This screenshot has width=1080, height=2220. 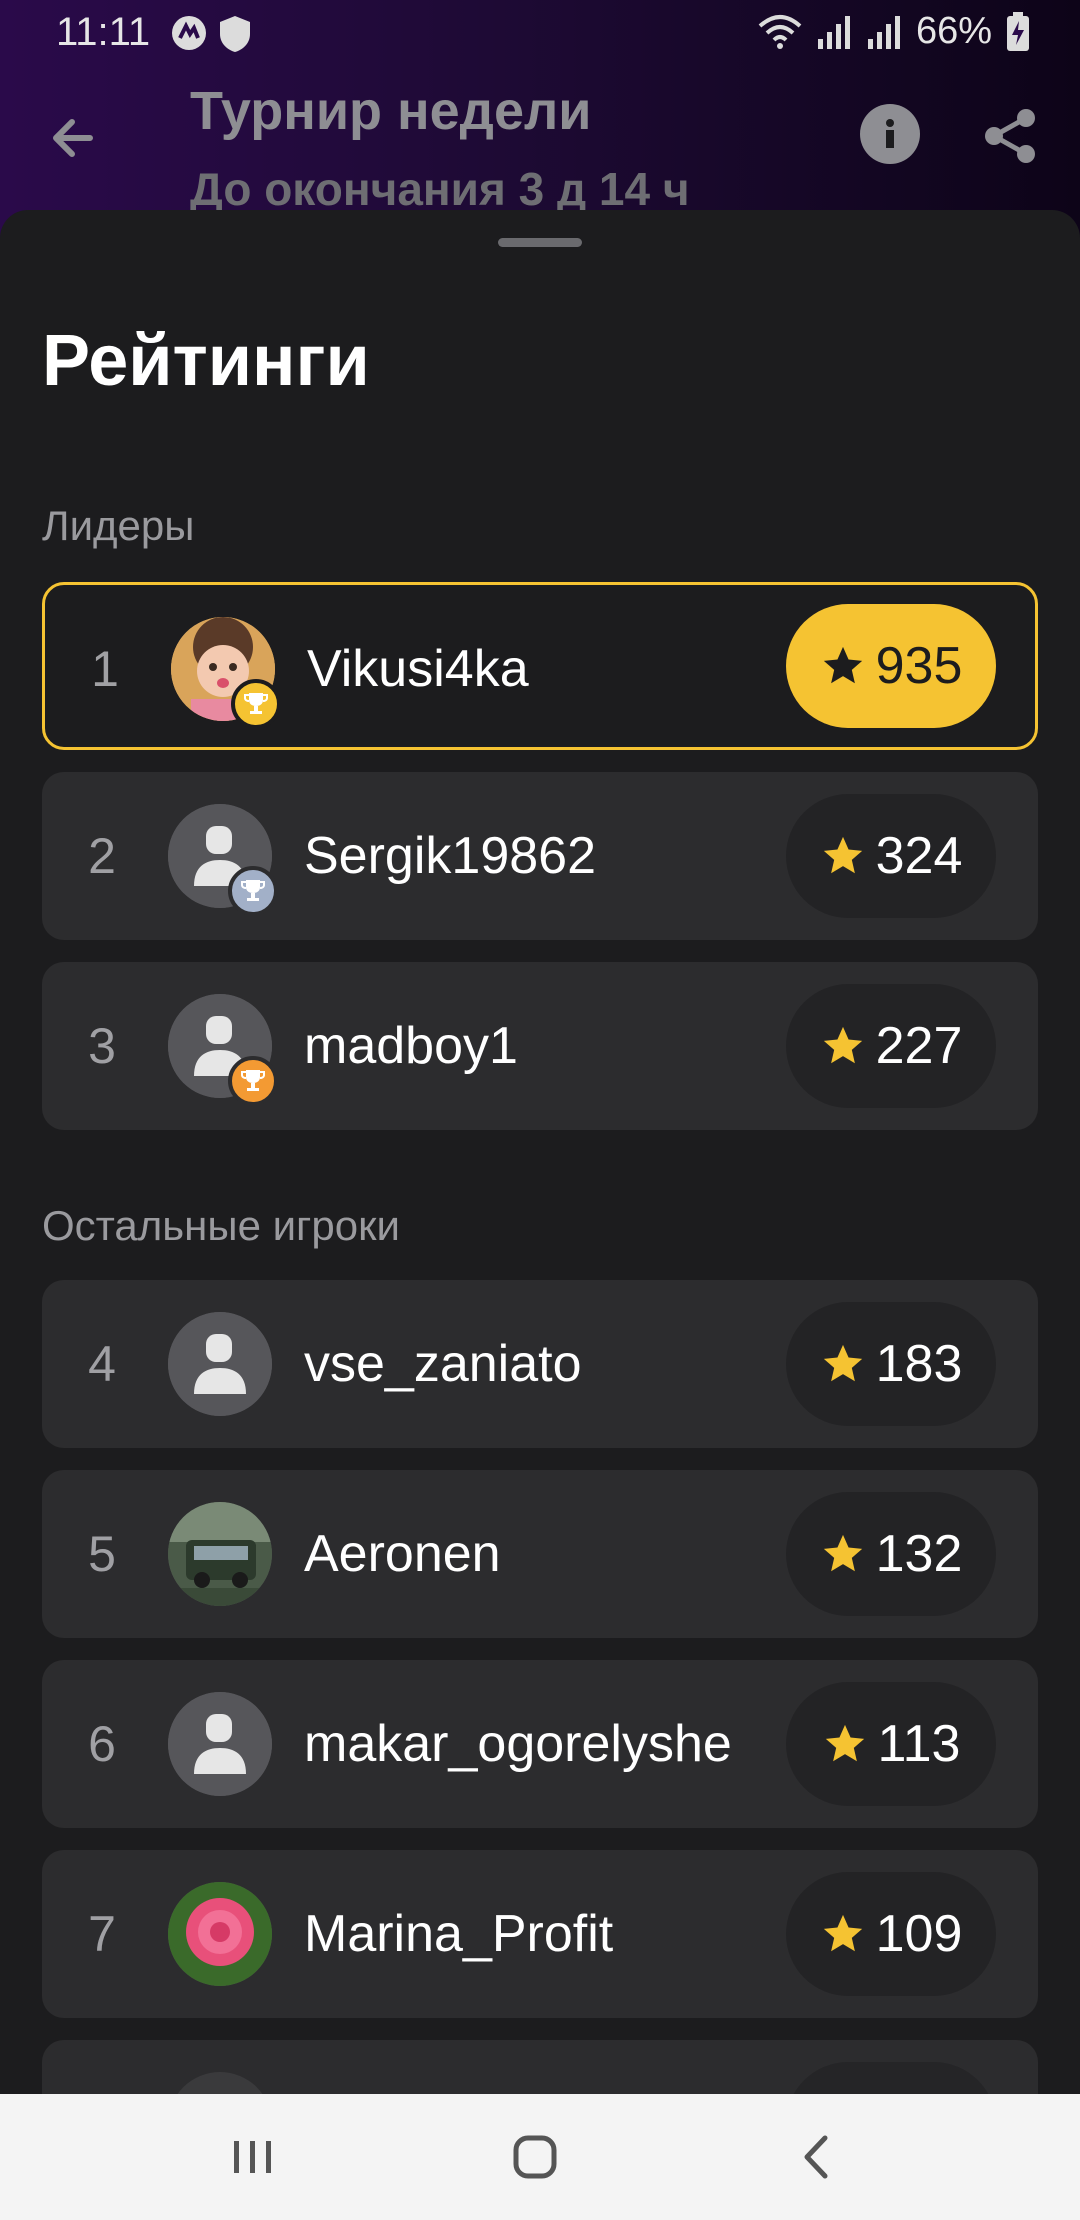 I want to click on player-name: Aeronen, so click(x=402, y=1554).